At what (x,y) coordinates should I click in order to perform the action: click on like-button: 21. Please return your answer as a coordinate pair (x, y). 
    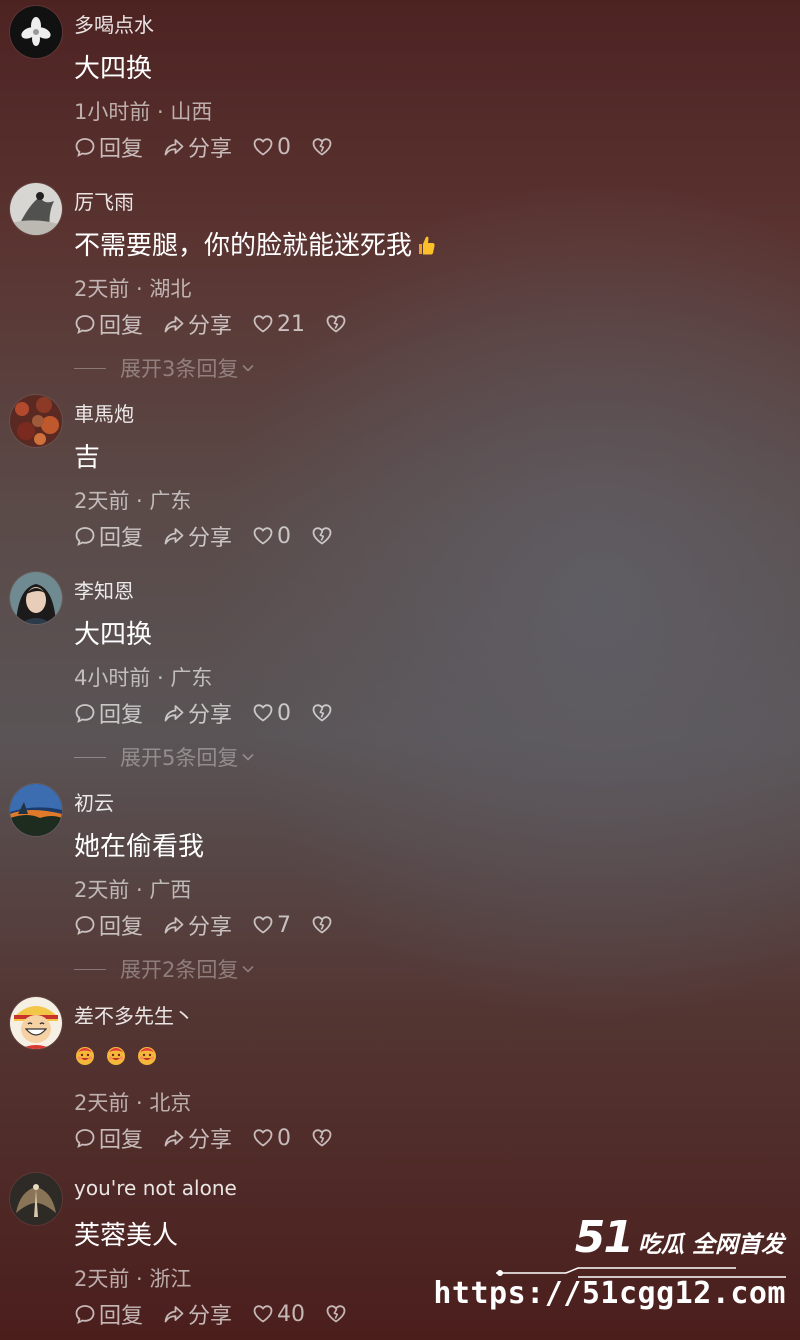
    Looking at the image, I should click on (278, 324).